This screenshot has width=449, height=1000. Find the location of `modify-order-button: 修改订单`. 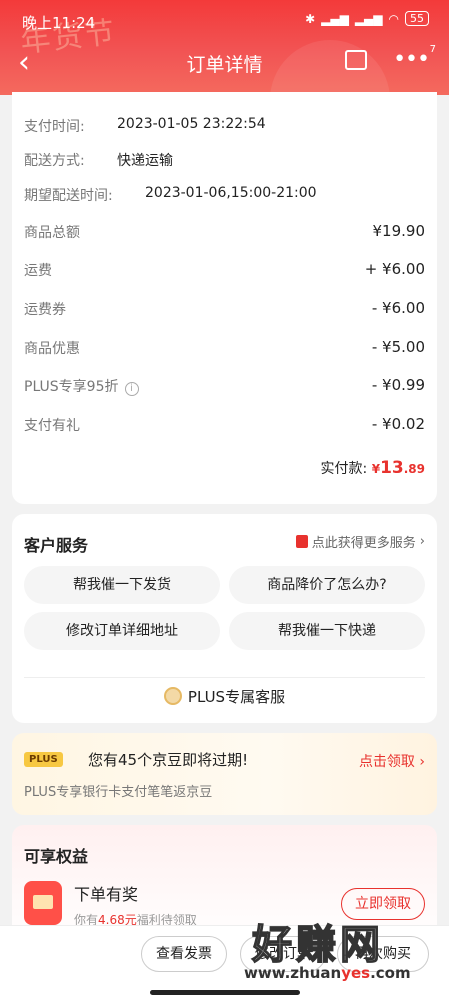

modify-order-button: 修改订单 is located at coordinates (283, 954).